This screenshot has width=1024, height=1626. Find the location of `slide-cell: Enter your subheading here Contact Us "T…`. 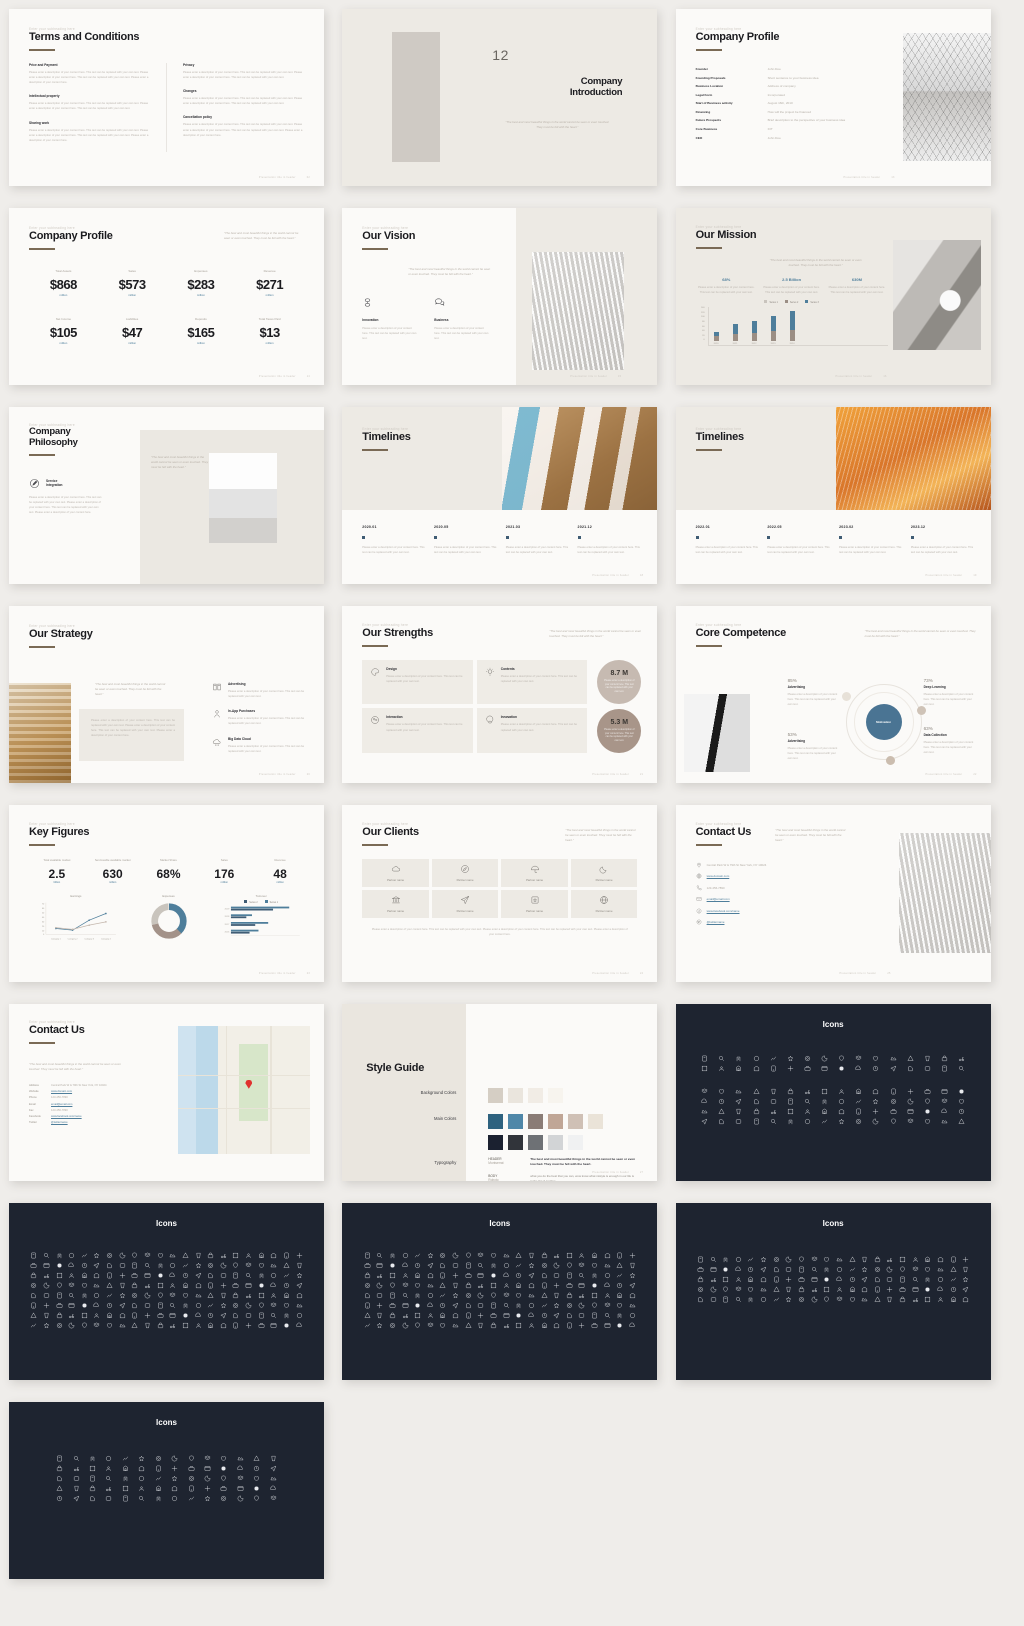

slide-cell: Enter your subheading here Contact Us "T… is located at coordinates (166, 1094).